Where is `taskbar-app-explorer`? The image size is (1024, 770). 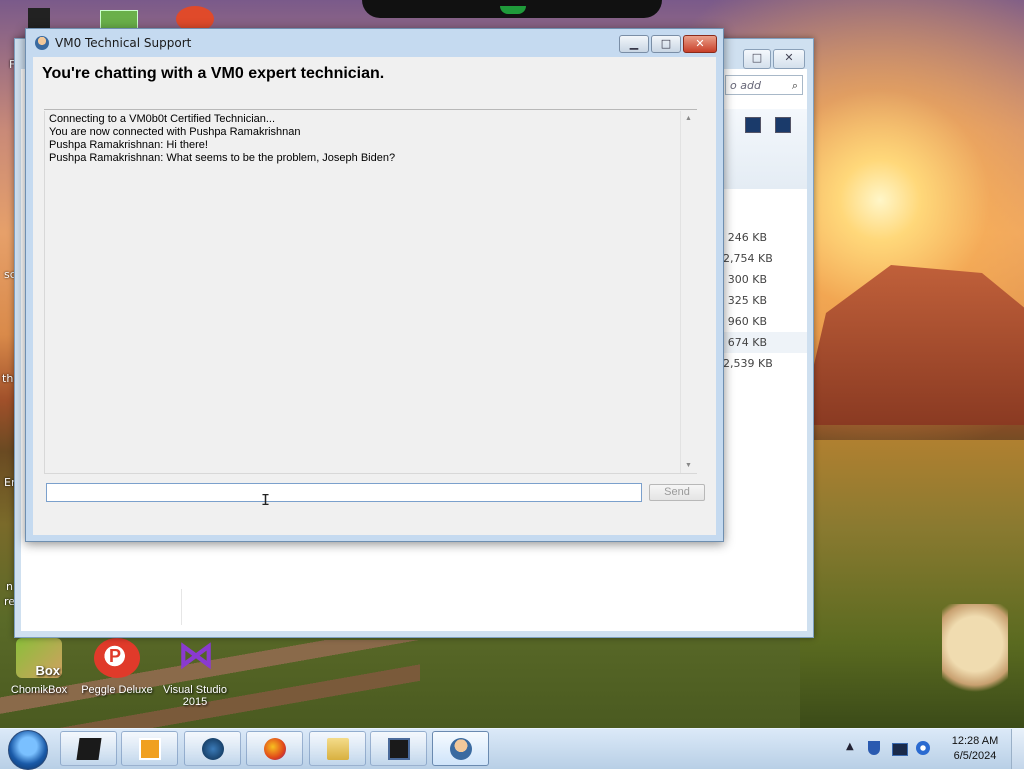
taskbar-app-explorer is located at coordinates (337, 748).